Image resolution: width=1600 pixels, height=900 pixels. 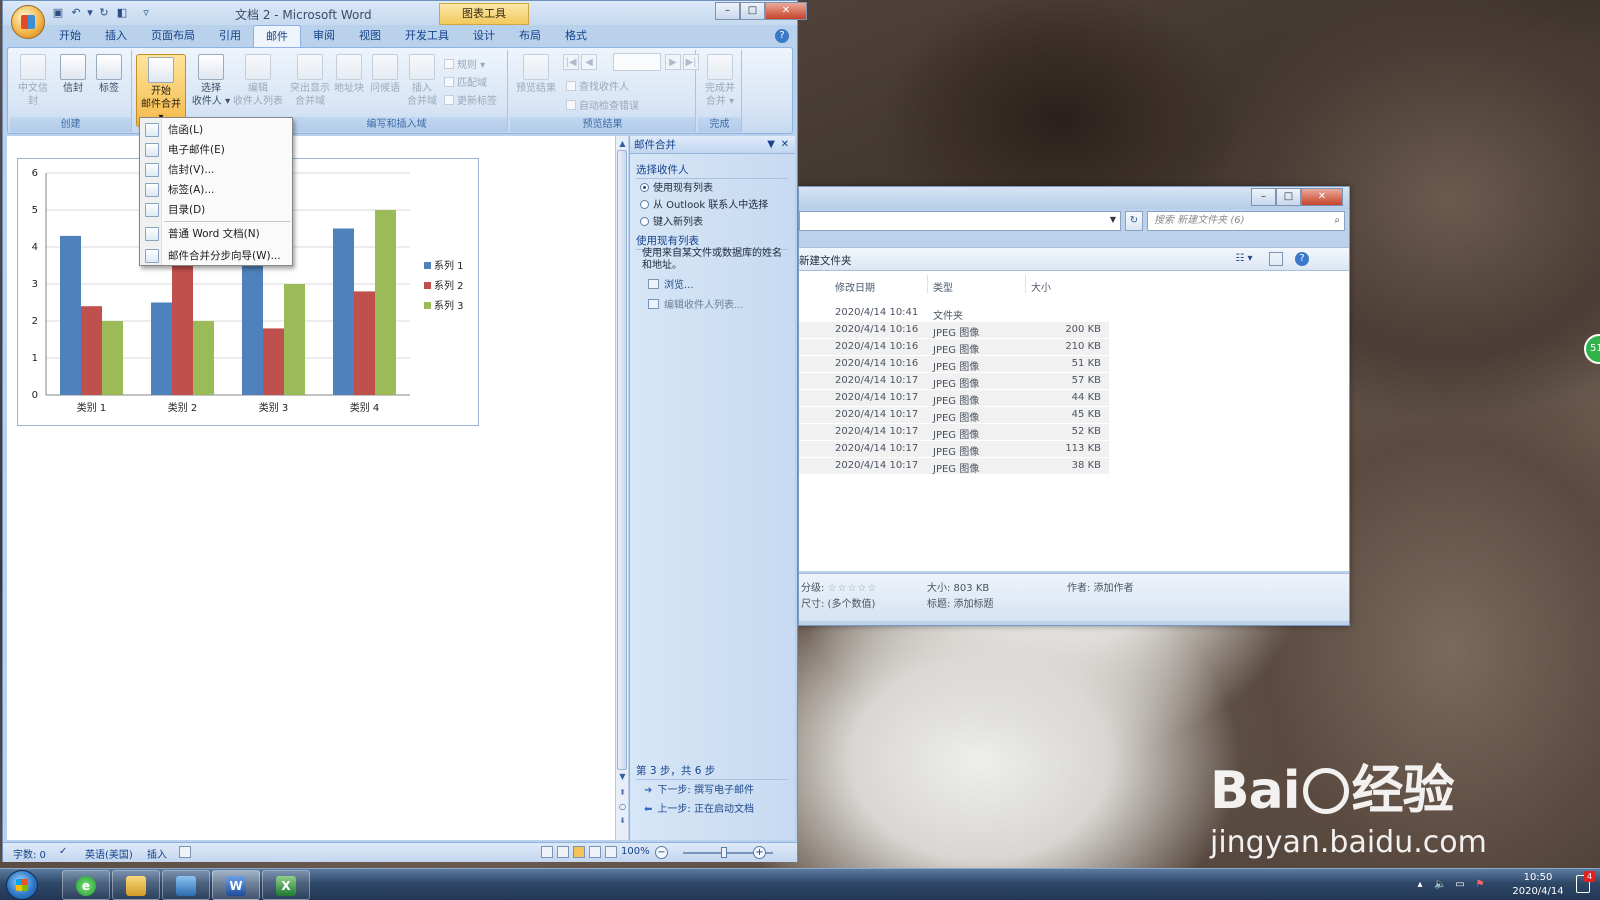 I want to click on undo-icon: ↶, so click(x=76, y=13).